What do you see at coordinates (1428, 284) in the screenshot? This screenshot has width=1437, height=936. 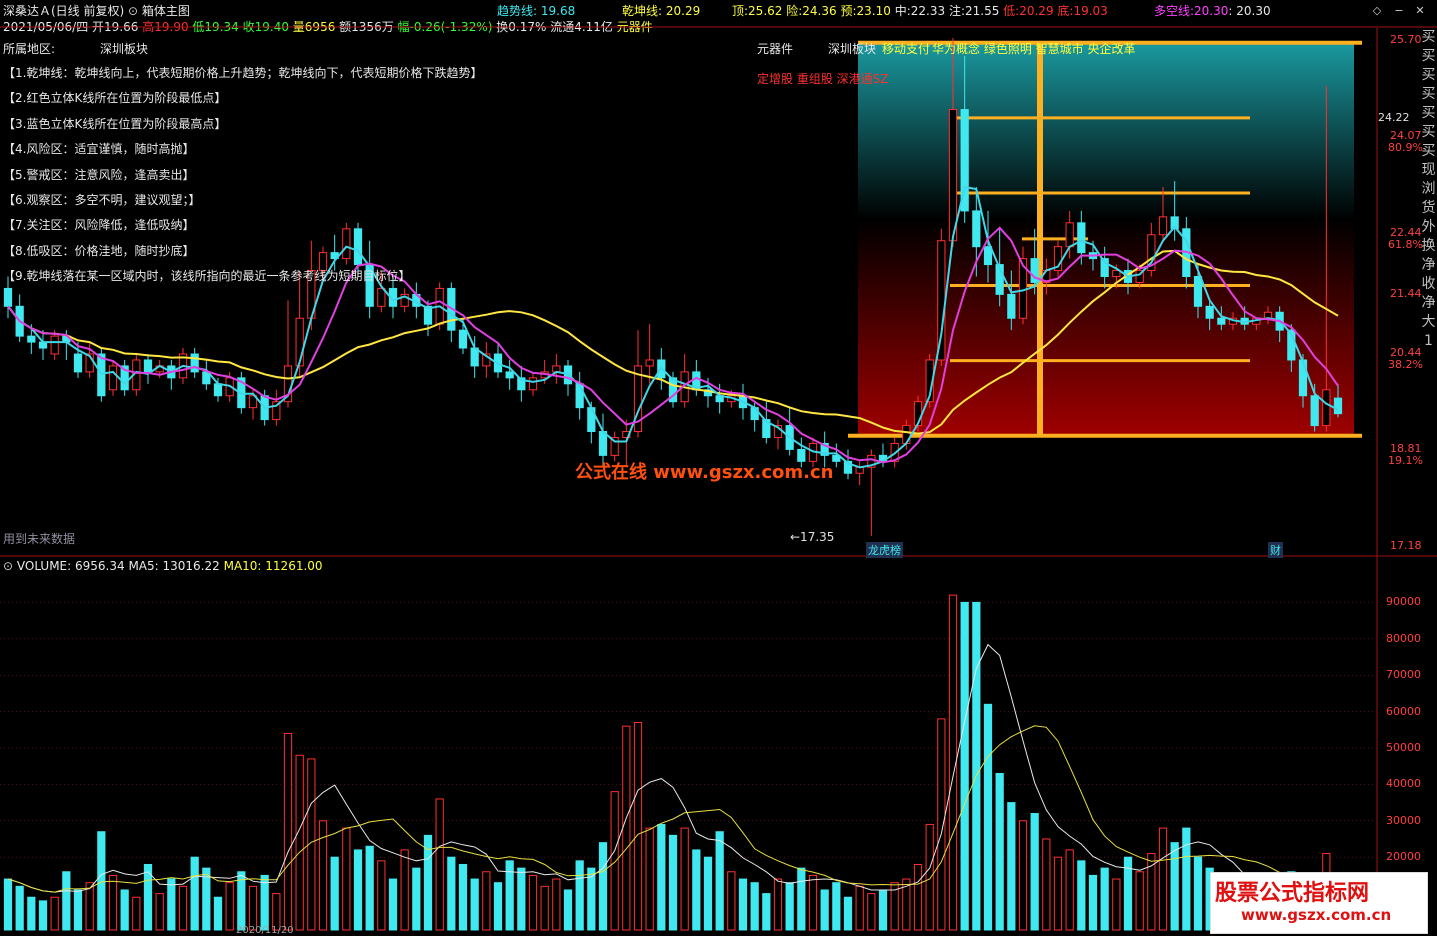 I see `strip-tab: 收` at bounding box center [1428, 284].